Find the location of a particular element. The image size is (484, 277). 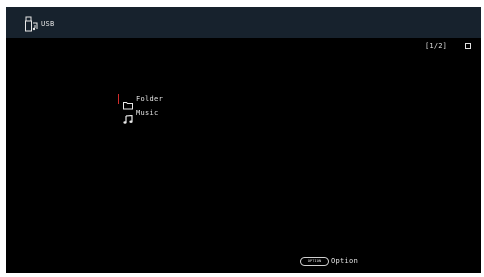

source-menu: Folder Music is located at coordinates (163, 108).